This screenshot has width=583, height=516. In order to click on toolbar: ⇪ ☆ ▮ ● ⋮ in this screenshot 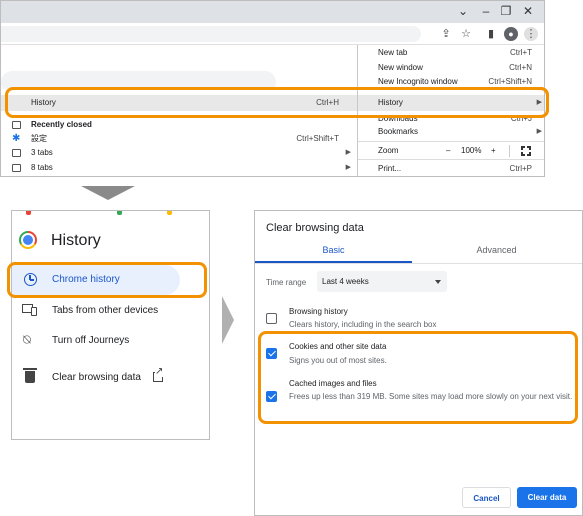, I will do `click(272, 34)`.